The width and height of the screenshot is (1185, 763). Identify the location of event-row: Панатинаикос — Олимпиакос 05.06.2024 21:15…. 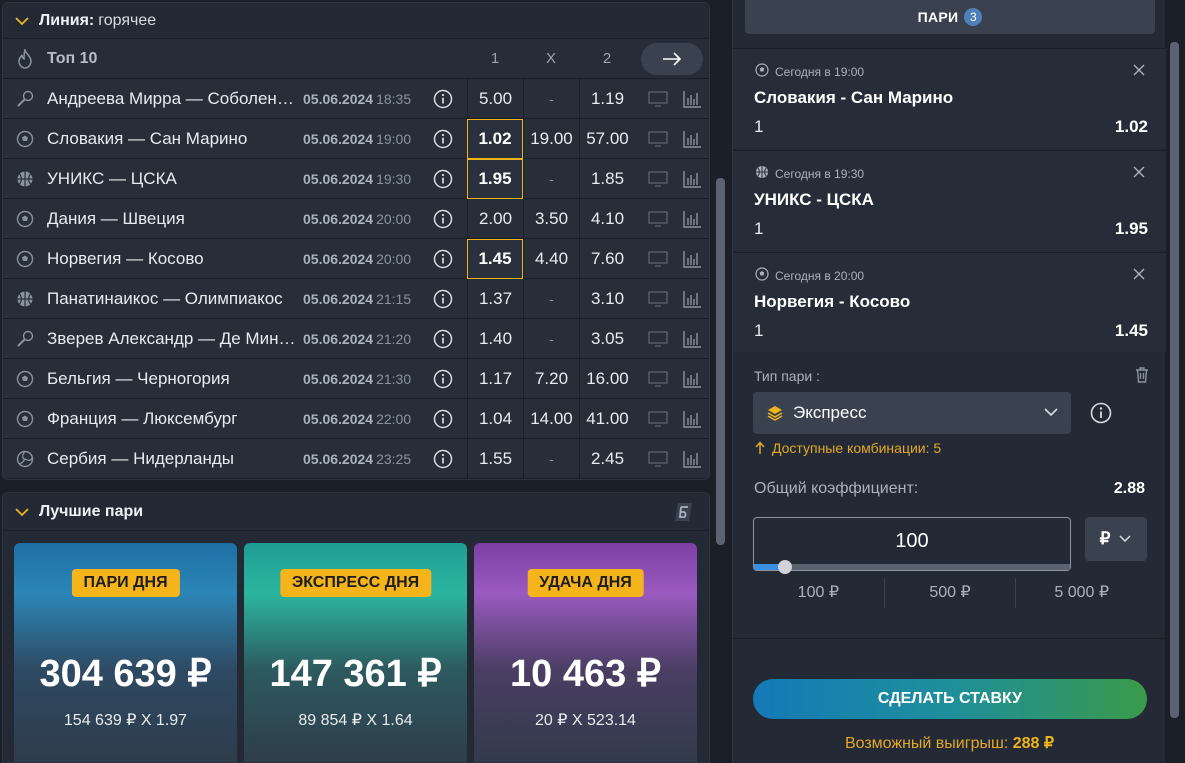
(356, 299).